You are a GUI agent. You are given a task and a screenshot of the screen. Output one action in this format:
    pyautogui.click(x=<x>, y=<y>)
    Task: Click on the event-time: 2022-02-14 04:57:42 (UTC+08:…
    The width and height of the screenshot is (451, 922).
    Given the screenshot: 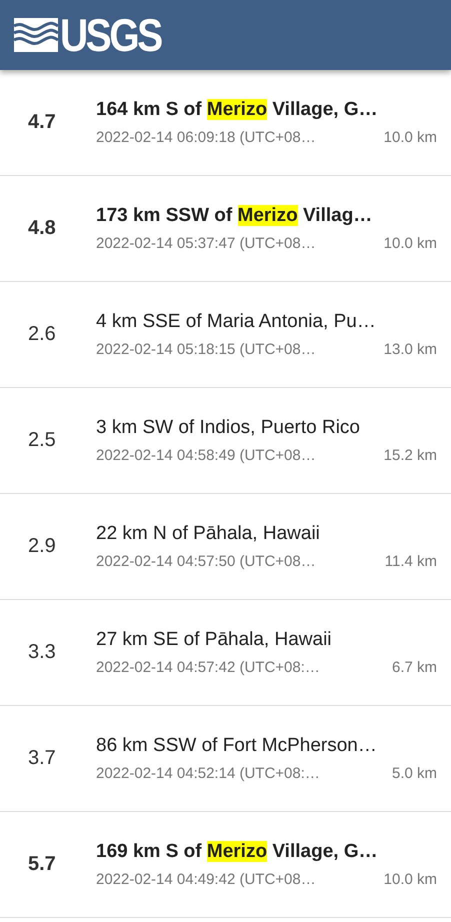 What is the action you would take?
    pyautogui.click(x=208, y=667)
    